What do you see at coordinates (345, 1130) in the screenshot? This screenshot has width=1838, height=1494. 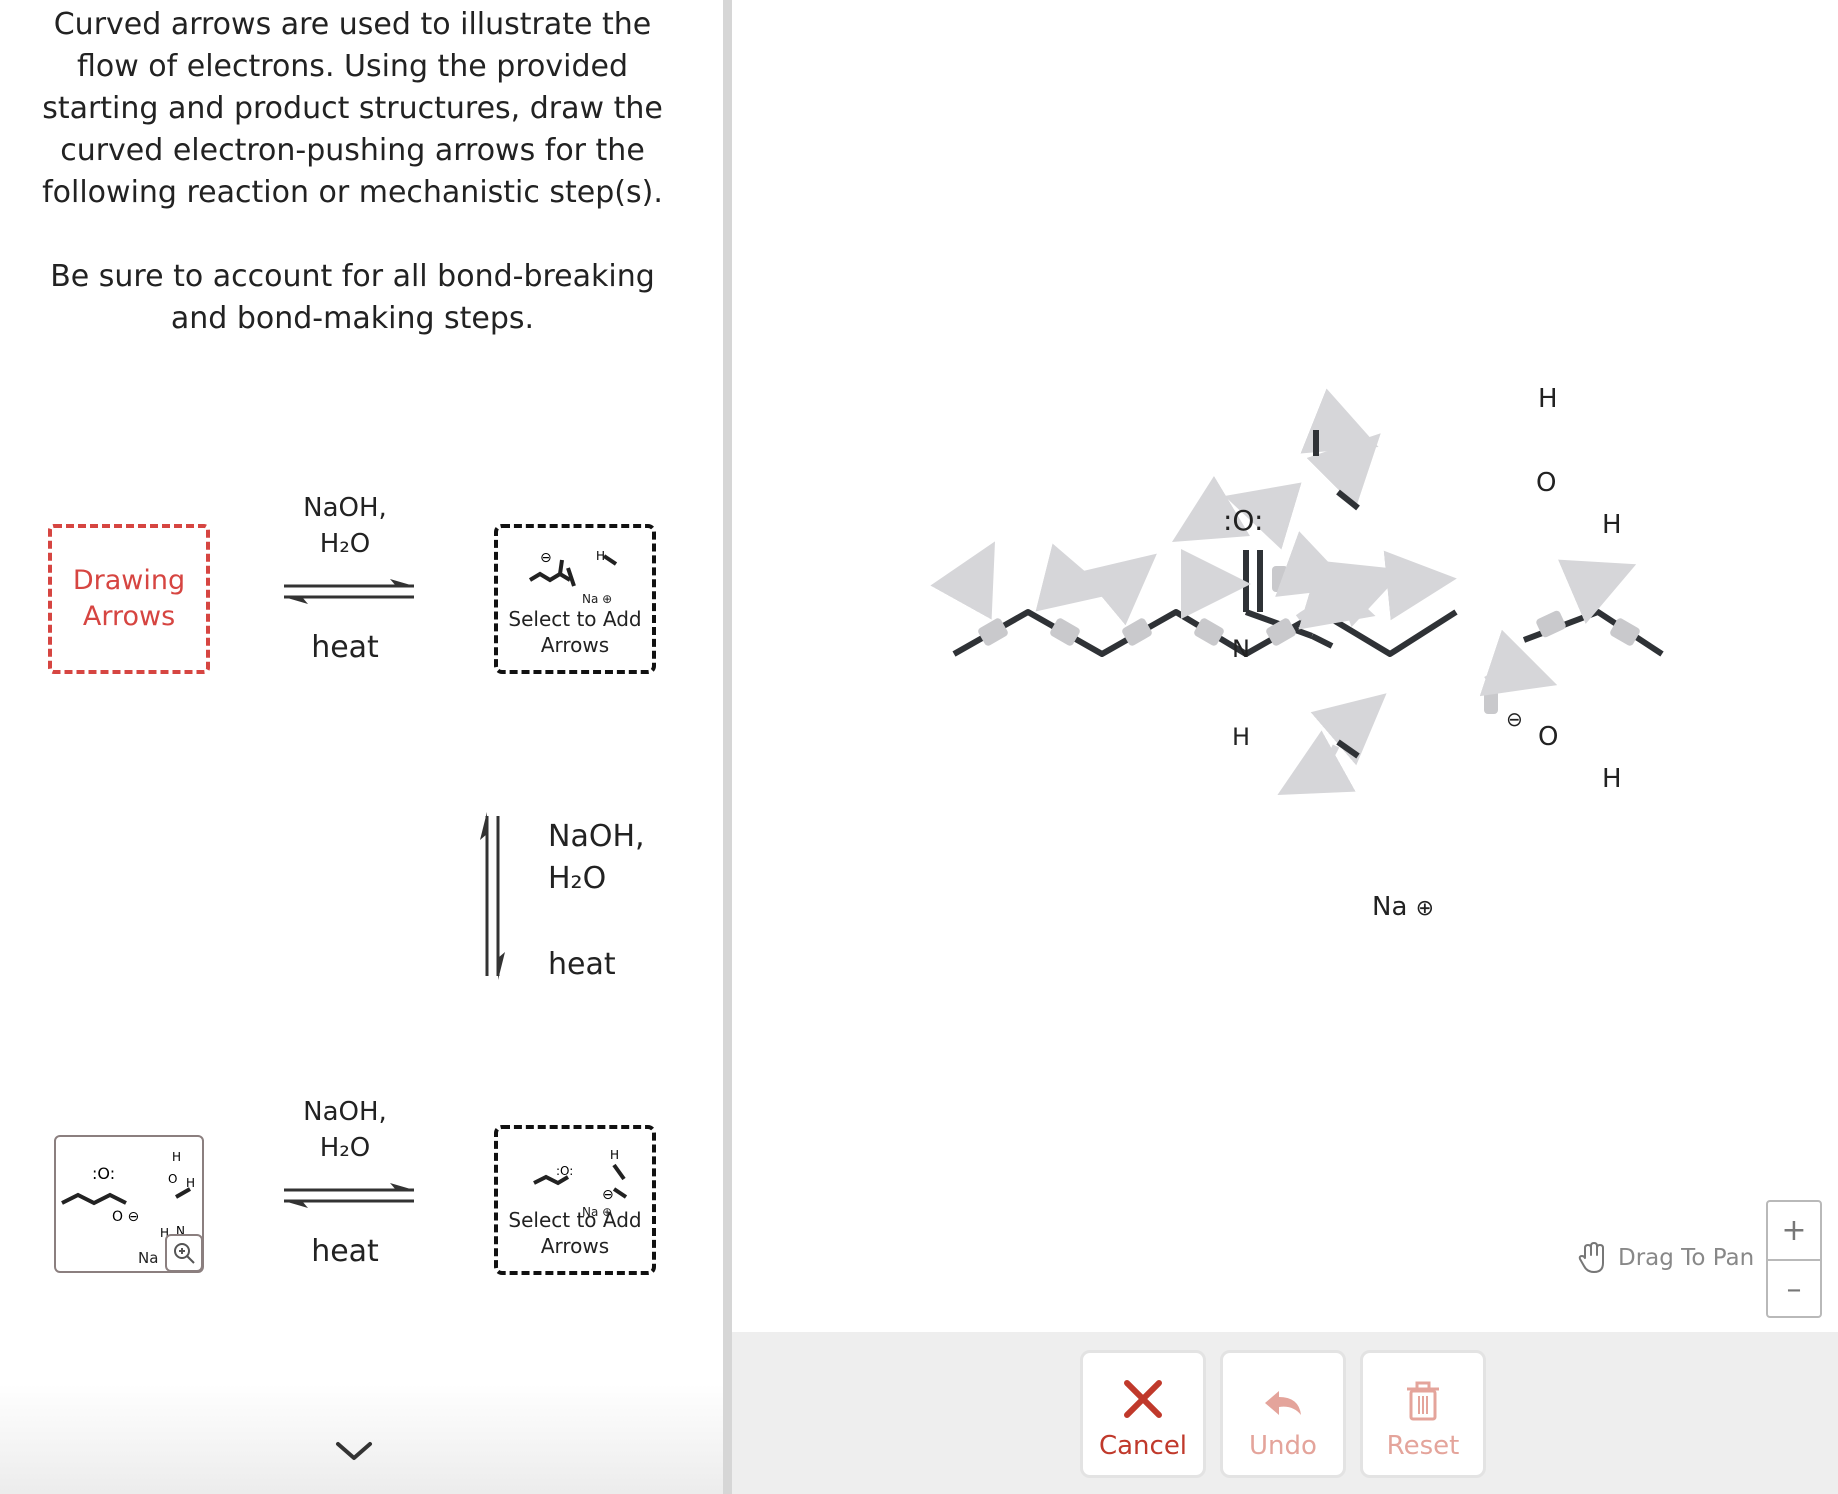 I see `step3-conditions: NaOH, H₂O` at bounding box center [345, 1130].